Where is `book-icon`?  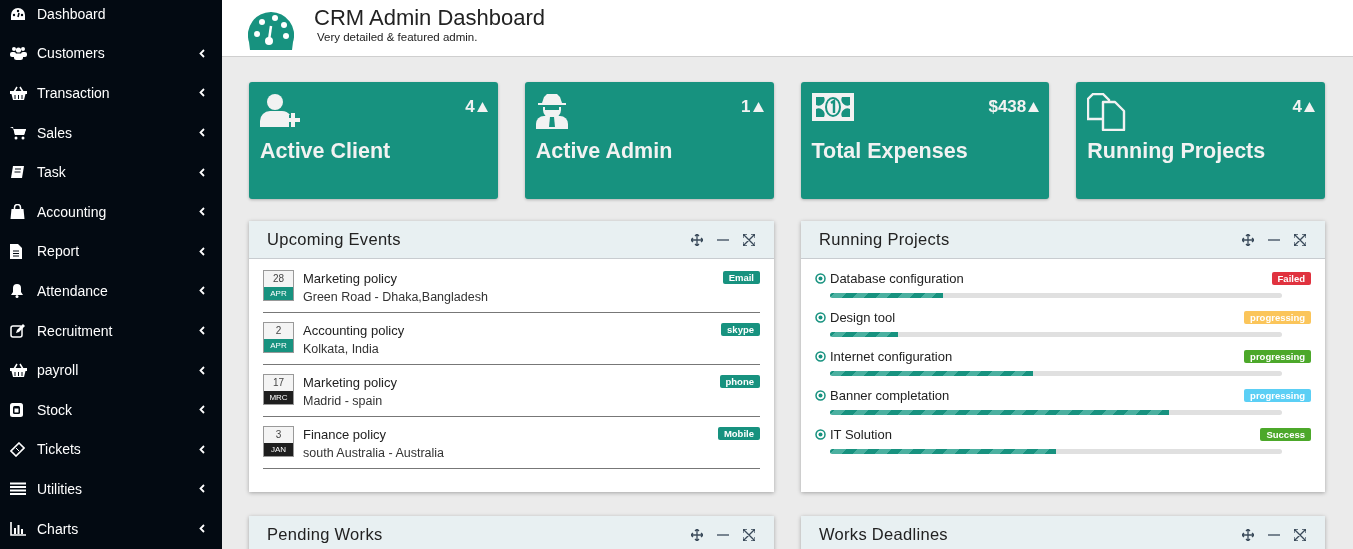
book-icon is located at coordinates (17, 172).